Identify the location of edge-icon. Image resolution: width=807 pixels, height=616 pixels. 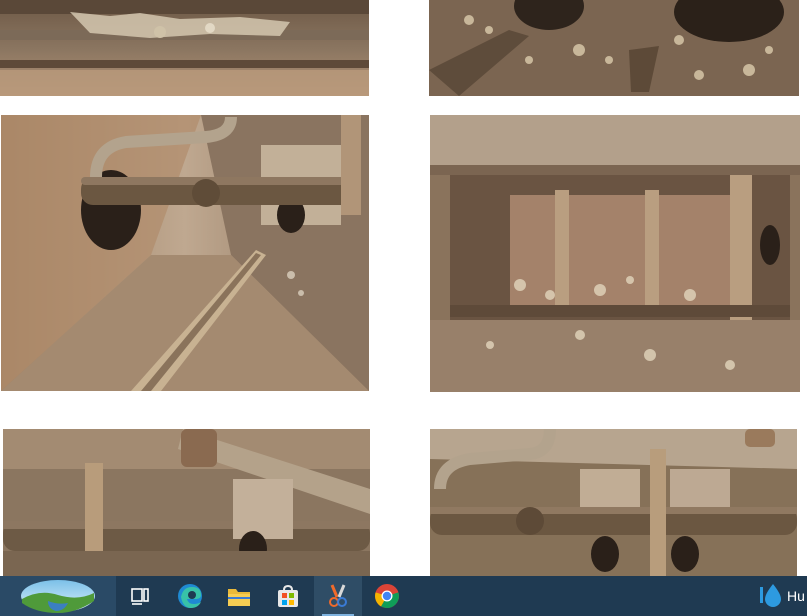
(190, 596).